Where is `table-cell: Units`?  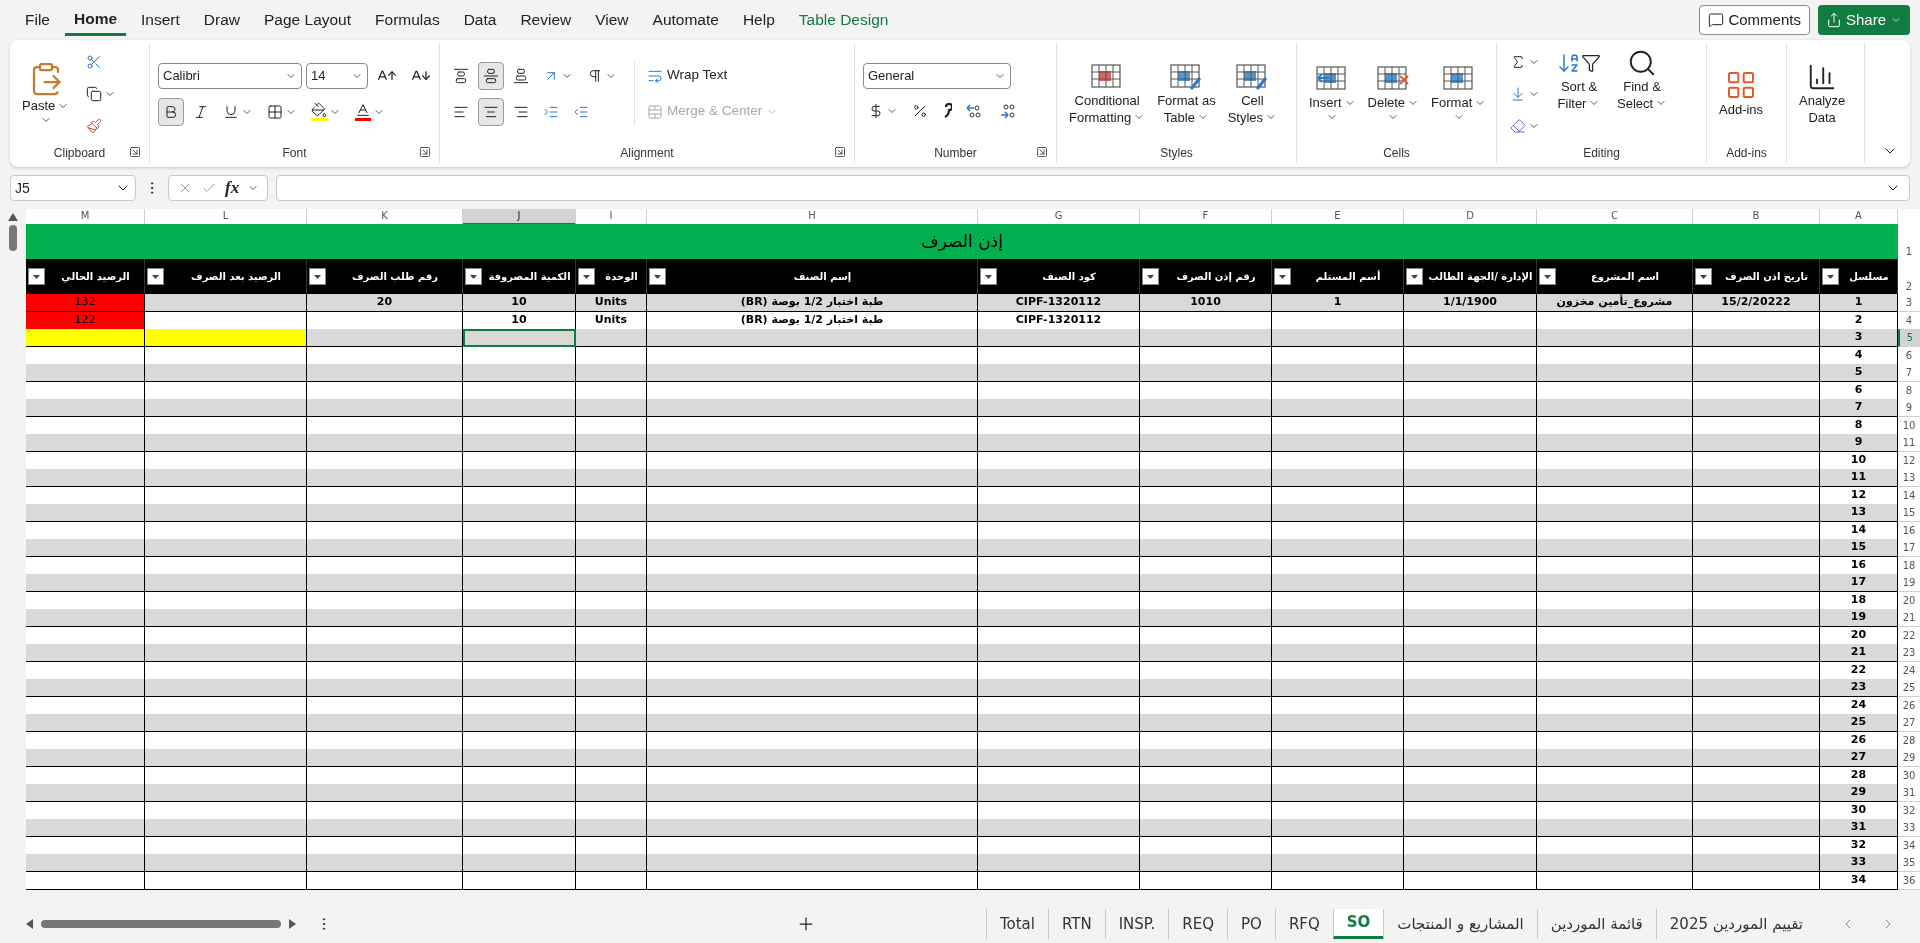
table-cell: Units is located at coordinates (611, 303).